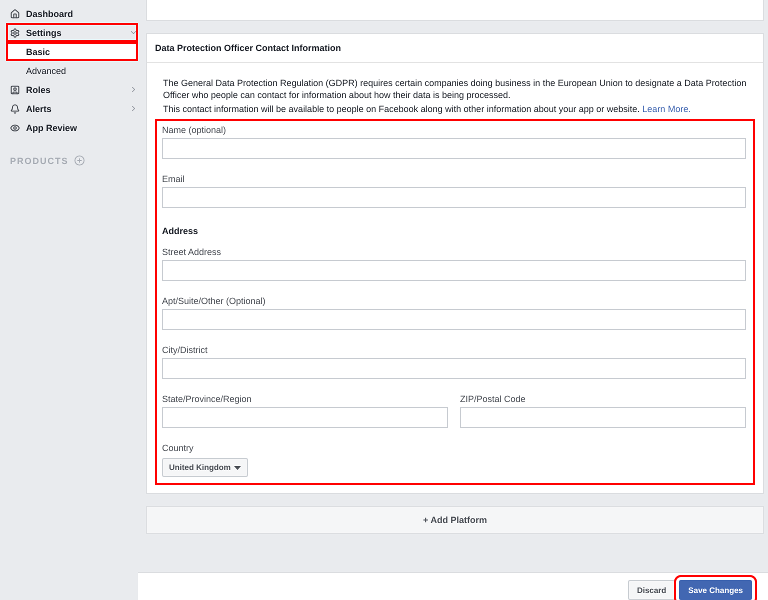  I want to click on sidebar-item: Dashboard, so click(72, 13).